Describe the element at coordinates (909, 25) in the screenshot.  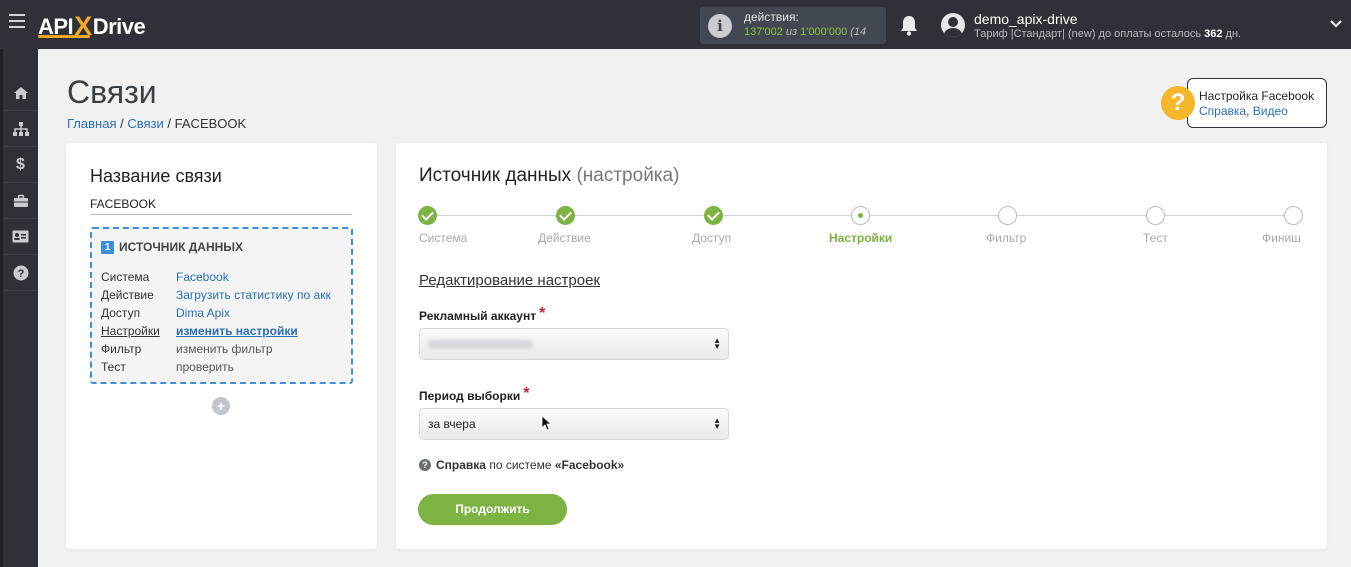
I see `bell-icon` at that location.